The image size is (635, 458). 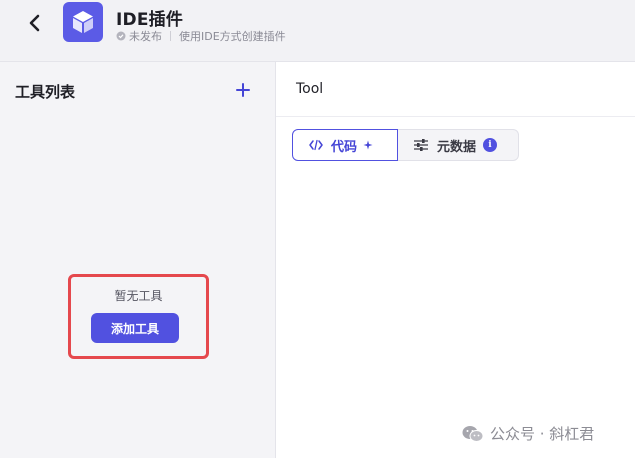 I want to click on add-tool-plus-button, so click(x=243, y=90).